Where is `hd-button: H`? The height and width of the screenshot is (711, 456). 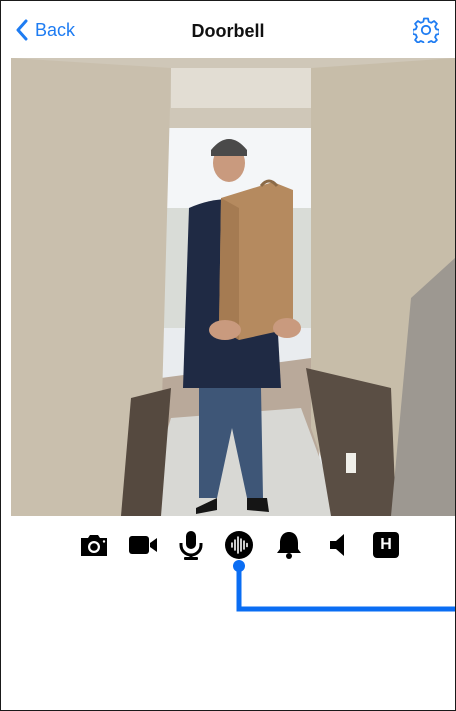
hd-button: H is located at coordinates (386, 545).